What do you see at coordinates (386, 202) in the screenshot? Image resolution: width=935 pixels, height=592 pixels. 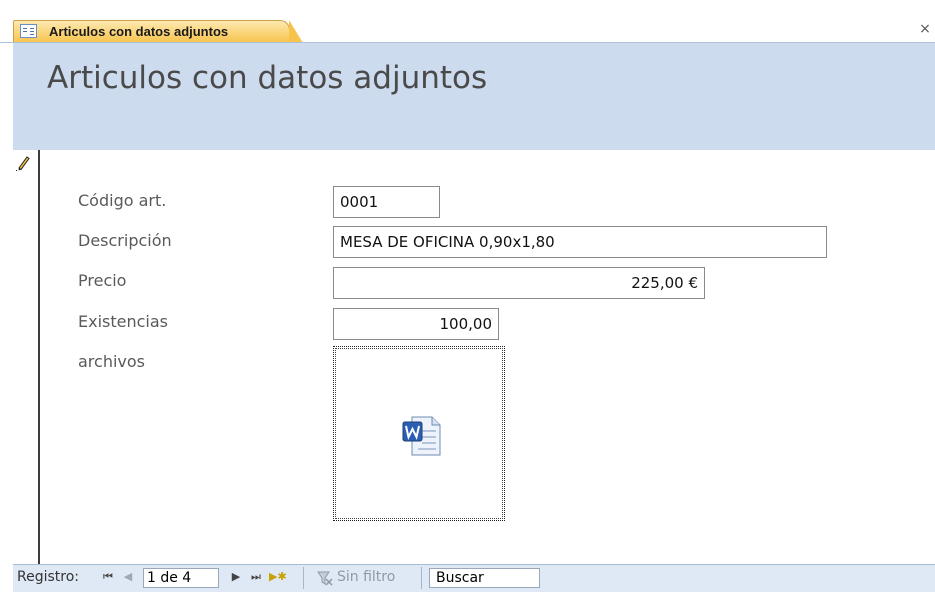 I see `codigo-field: 0001` at bounding box center [386, 202].